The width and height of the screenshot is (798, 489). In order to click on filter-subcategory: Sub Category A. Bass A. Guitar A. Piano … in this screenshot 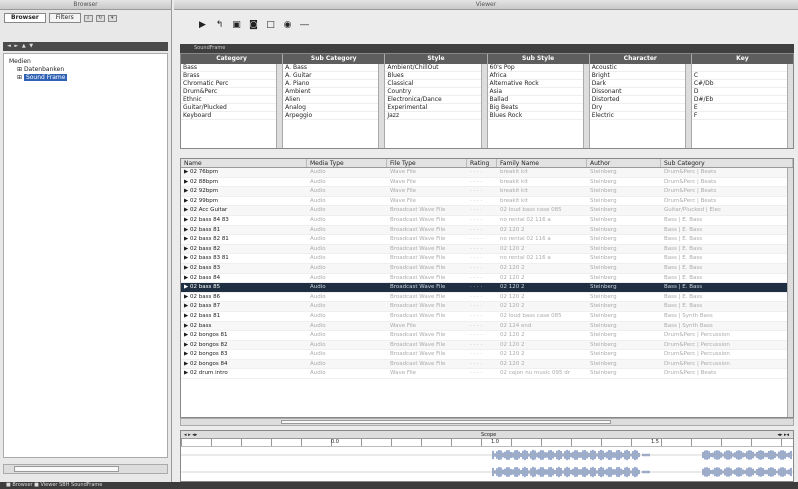, I will do `click(334, 101)`.